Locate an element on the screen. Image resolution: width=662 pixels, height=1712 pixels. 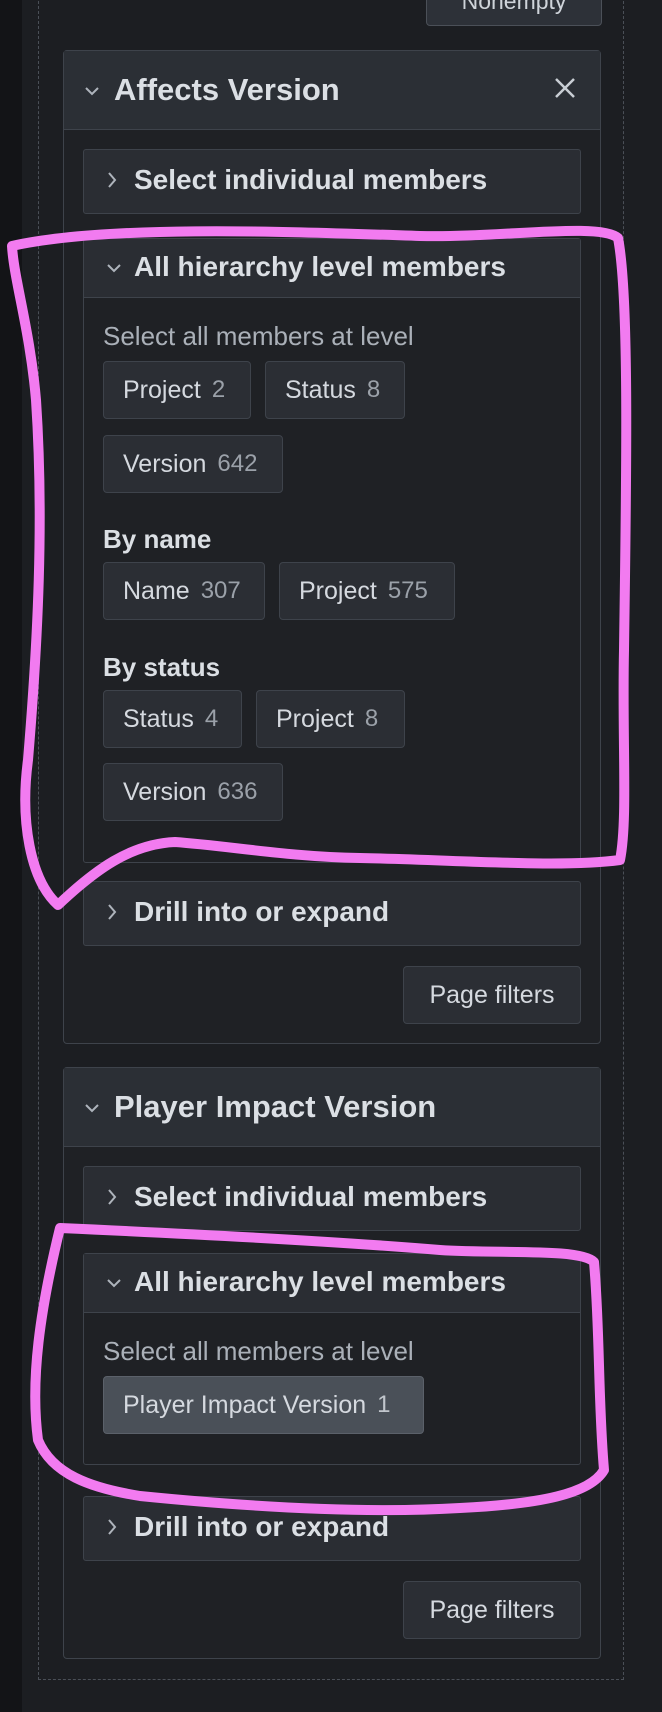
panel-title: Affects Version is located at coordinates (227, 89).